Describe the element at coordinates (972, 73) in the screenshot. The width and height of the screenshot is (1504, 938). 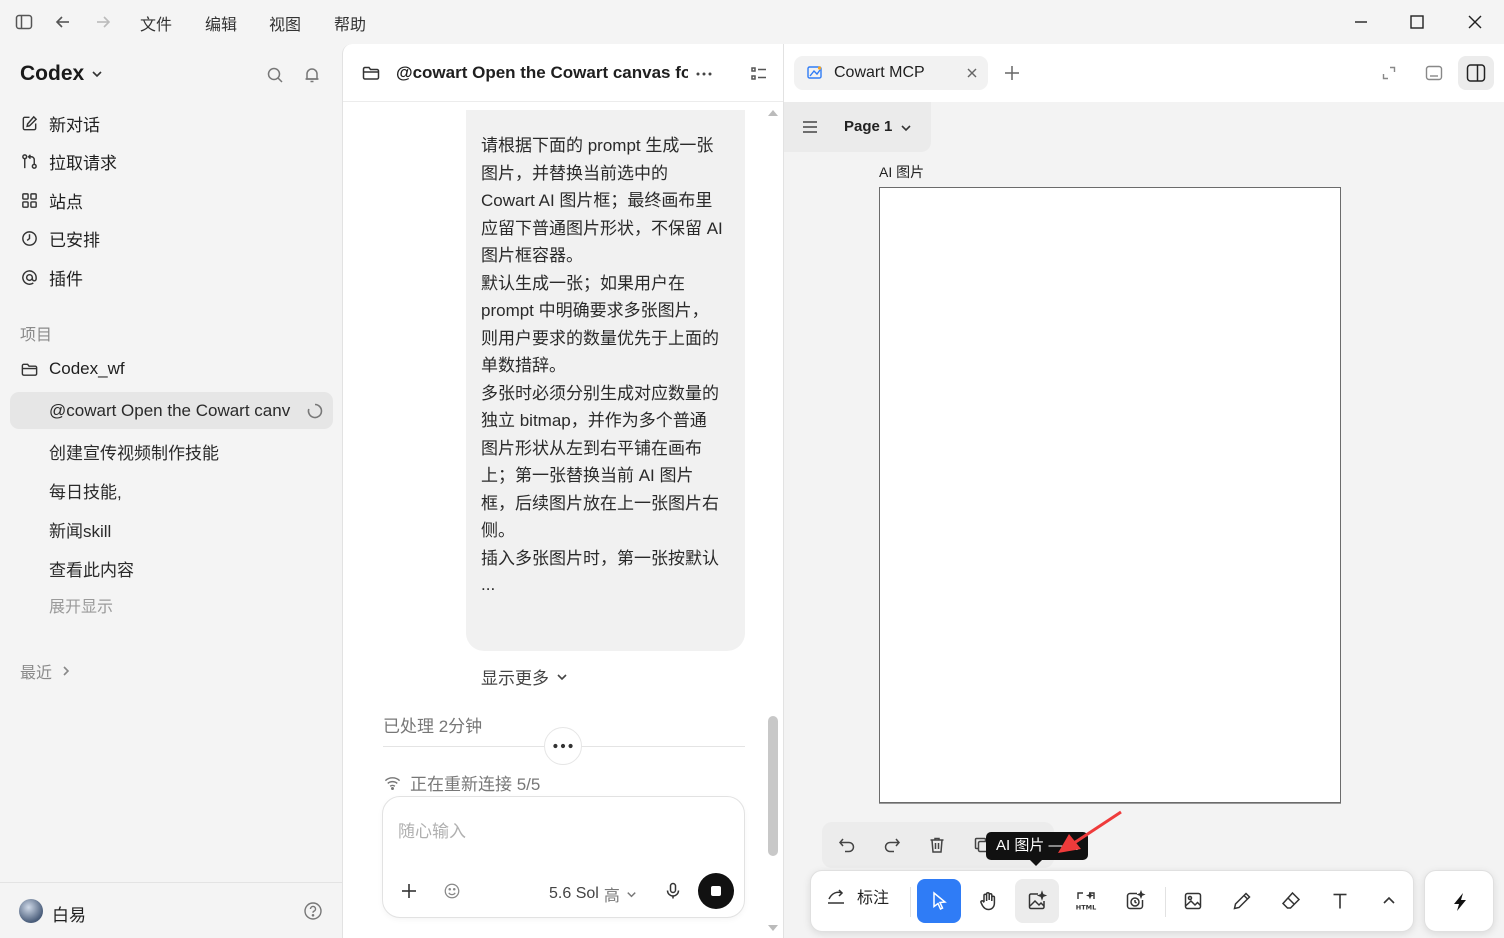
I see `tab-close-icon` at that location.